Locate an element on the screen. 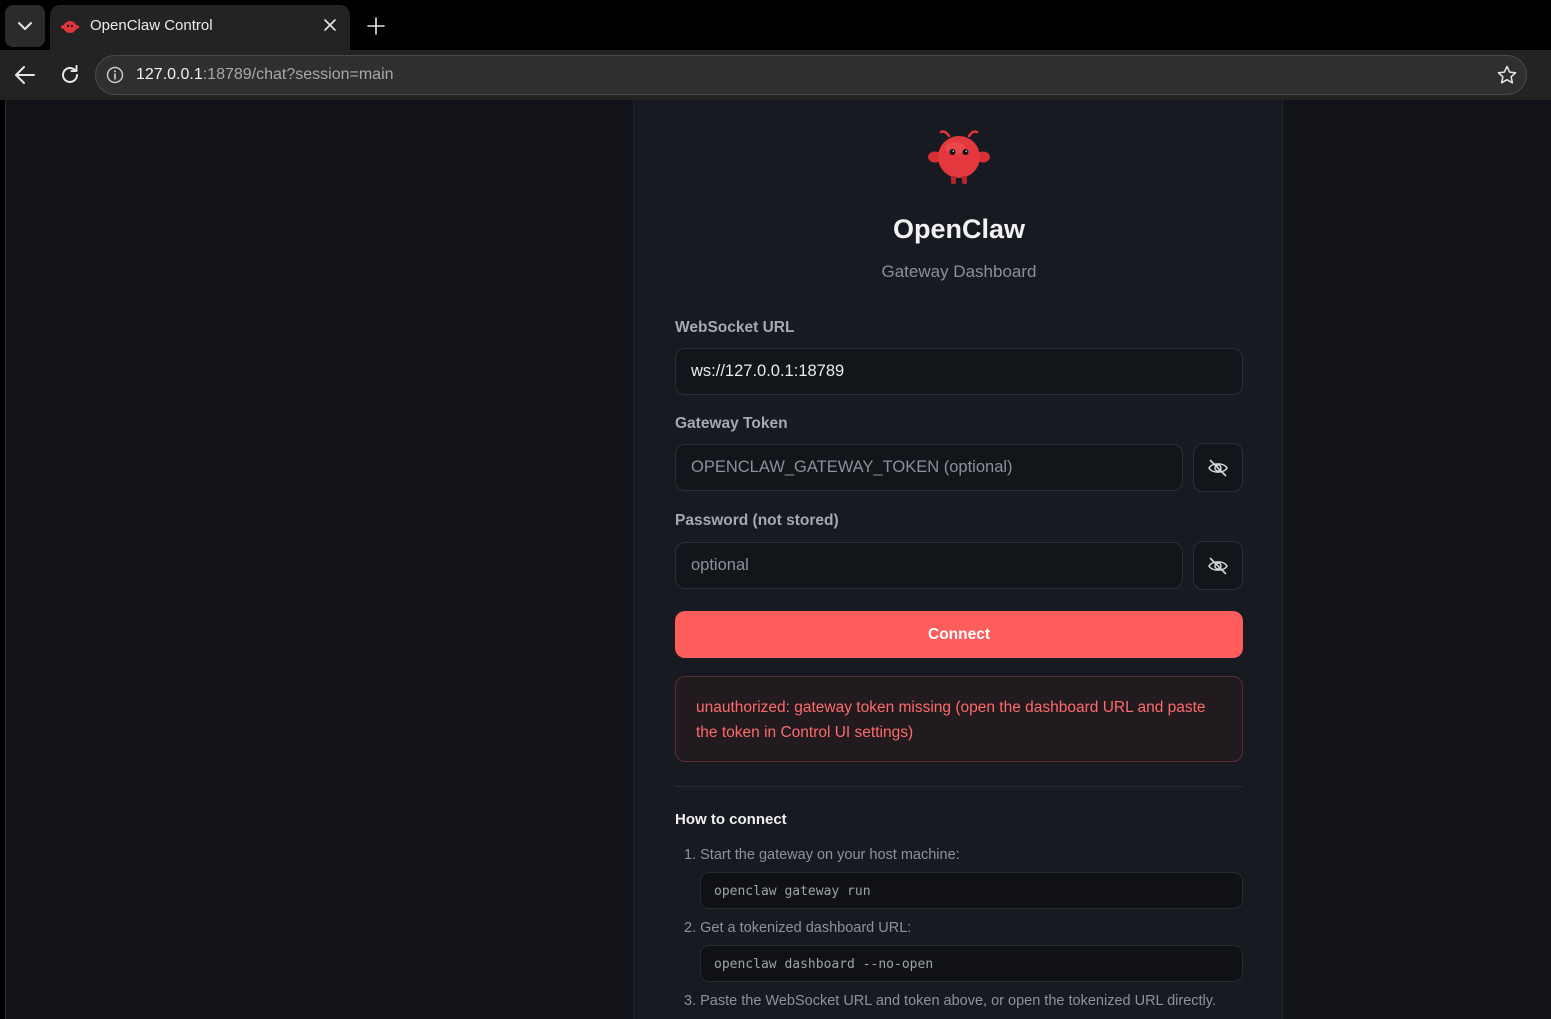 The width and height of the screenshot is (1551, 1019). toggle-token-visibility-button is located at coordinates (1218, 467).